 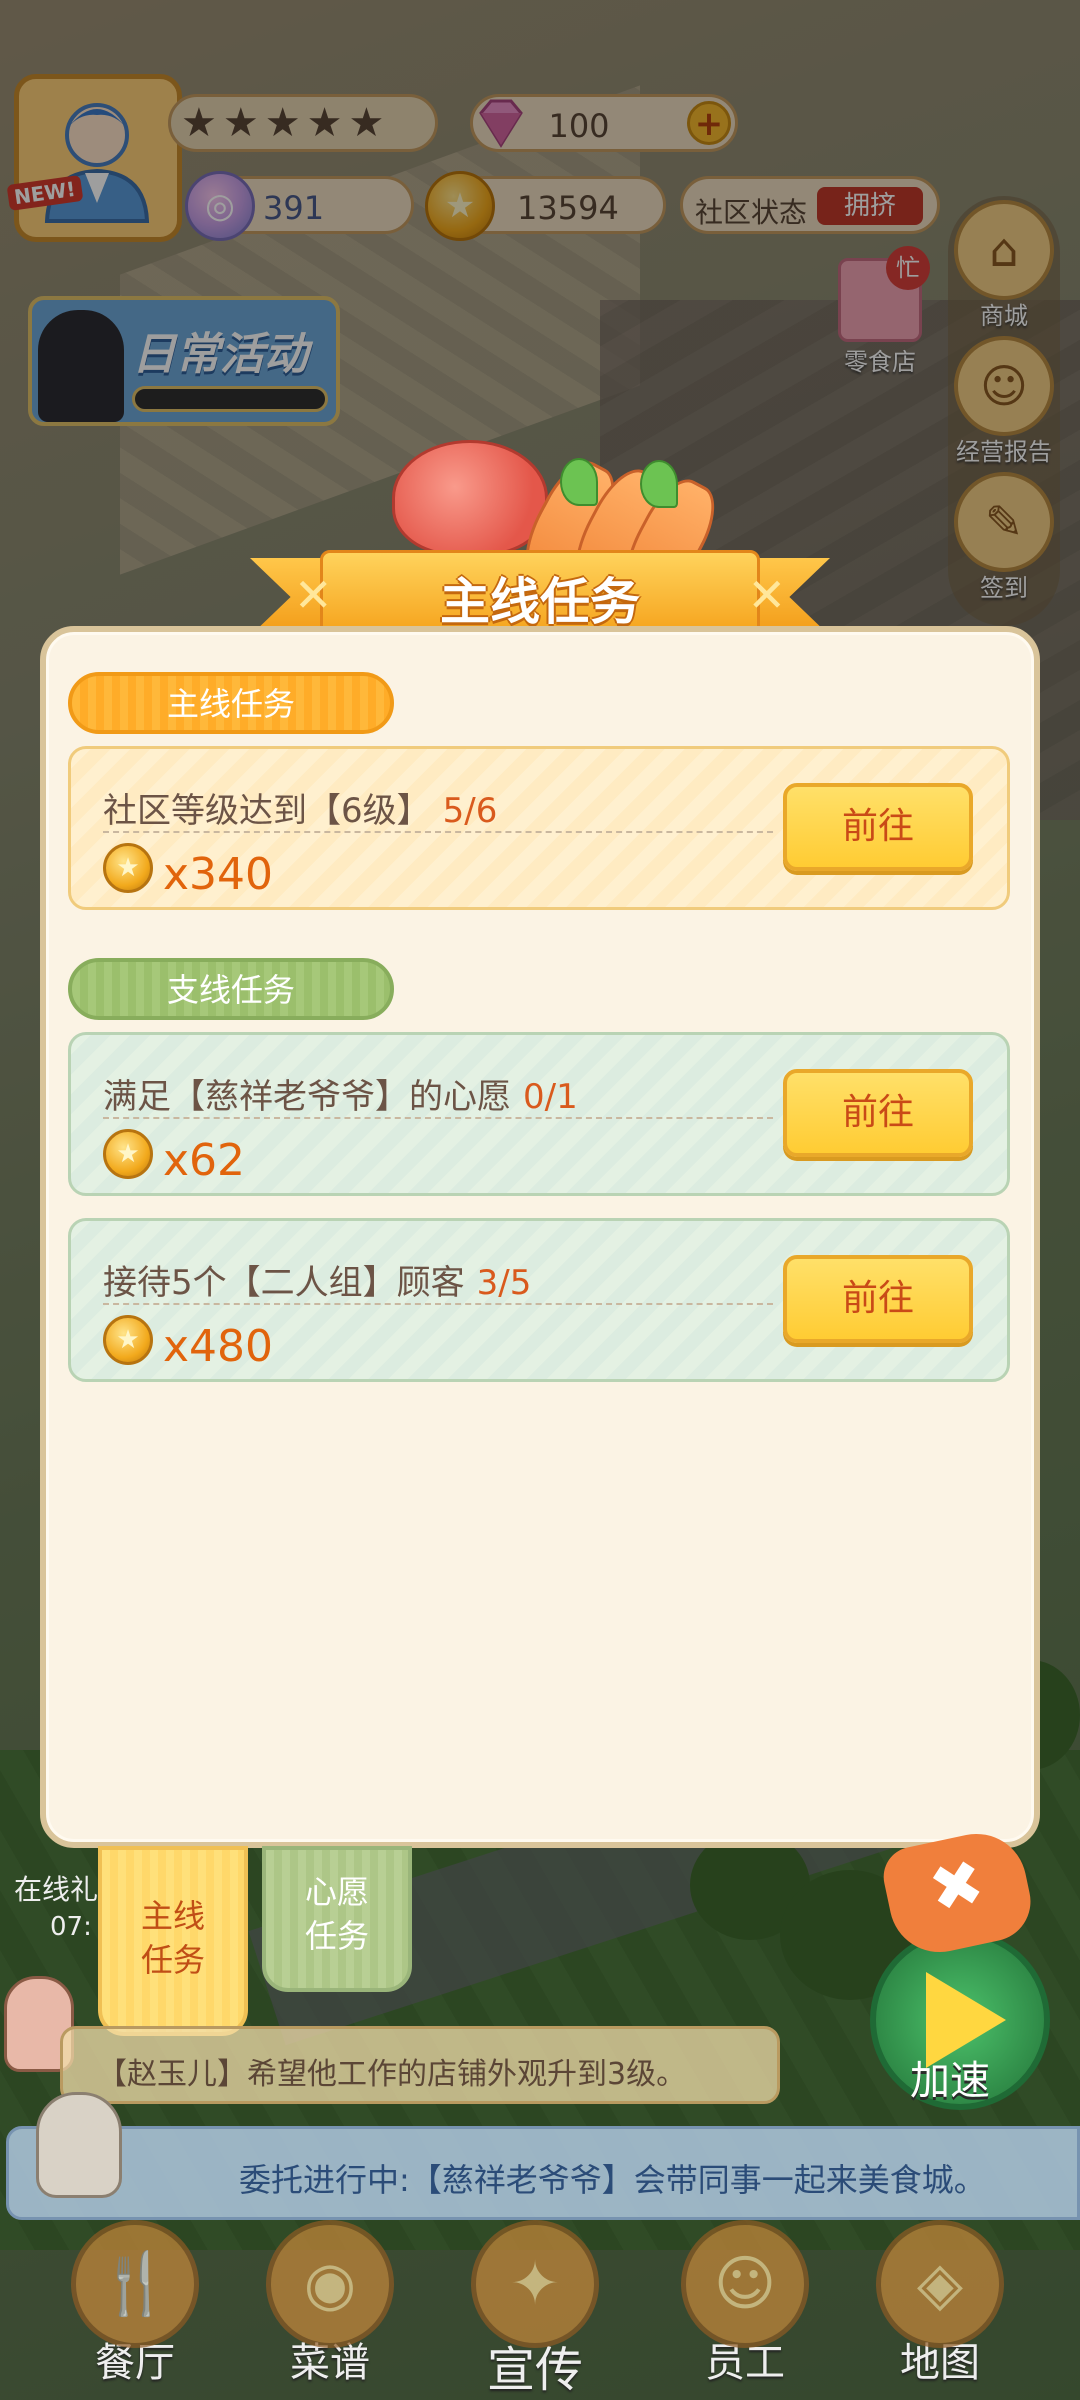 I want to click on task-description: 接待5个【二人组】顾客, so click(x=284, y=1283).